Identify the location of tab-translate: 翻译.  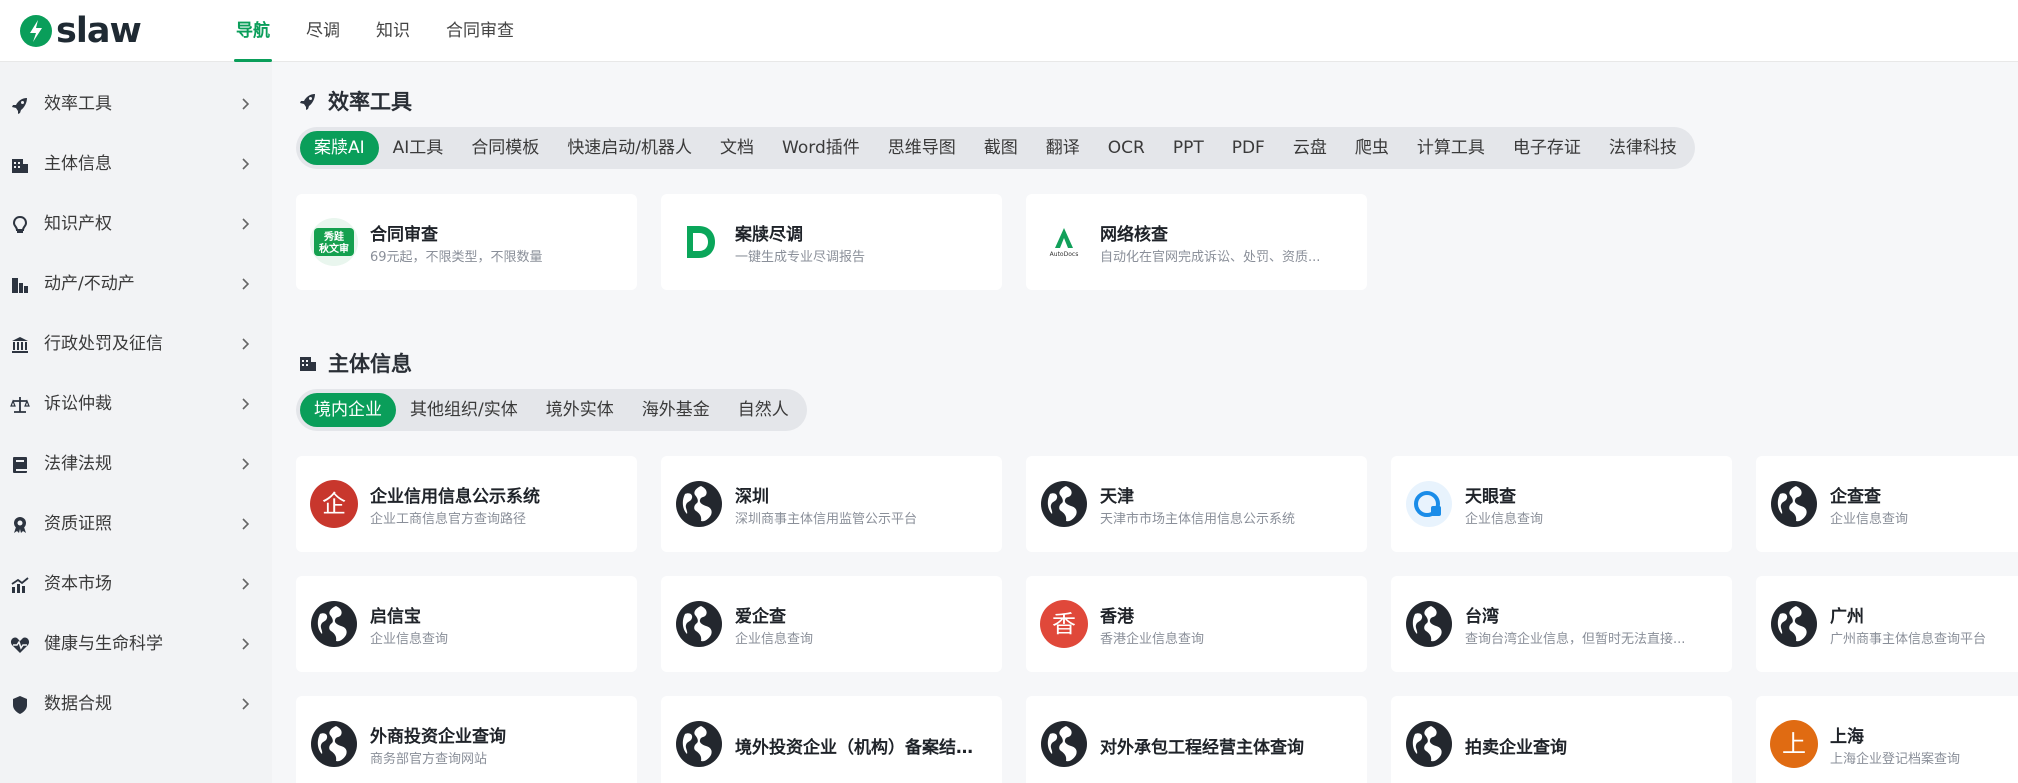
(1063, 148).